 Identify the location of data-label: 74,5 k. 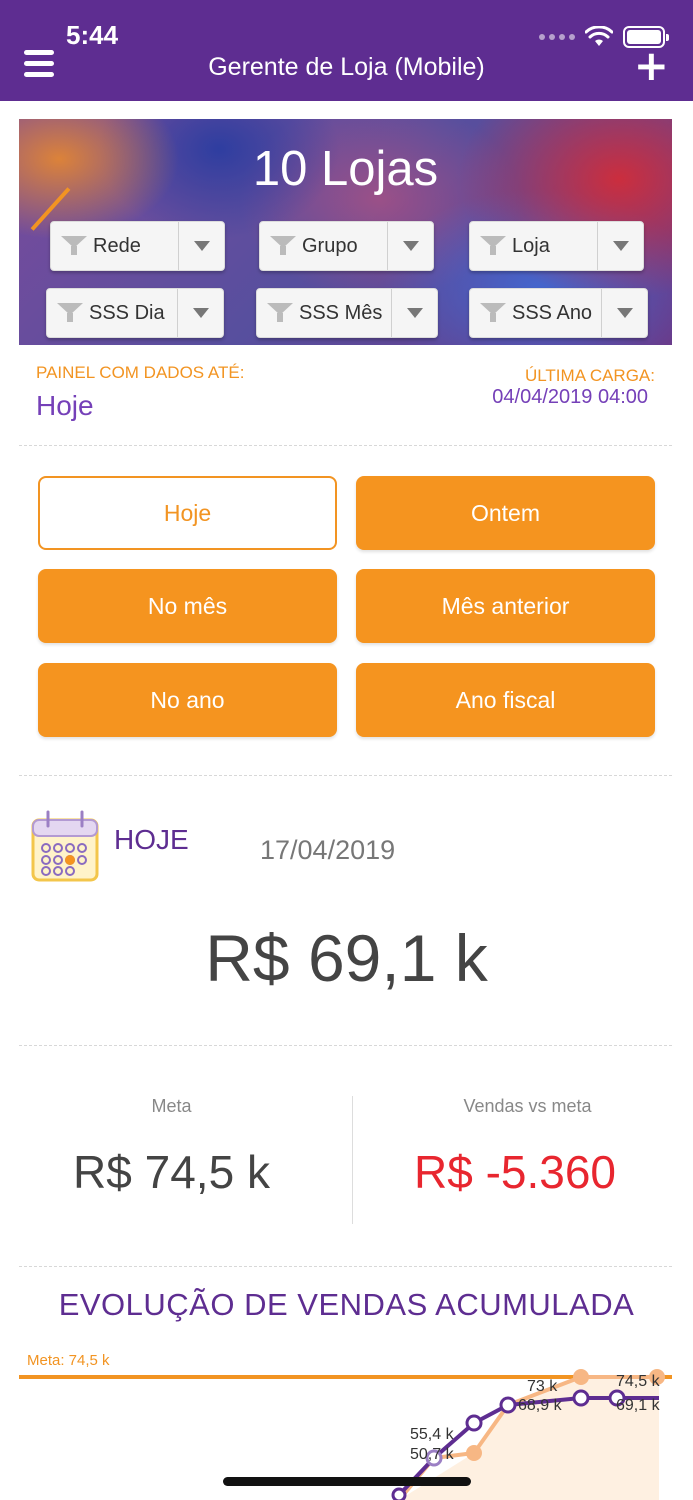
(638, 1381).